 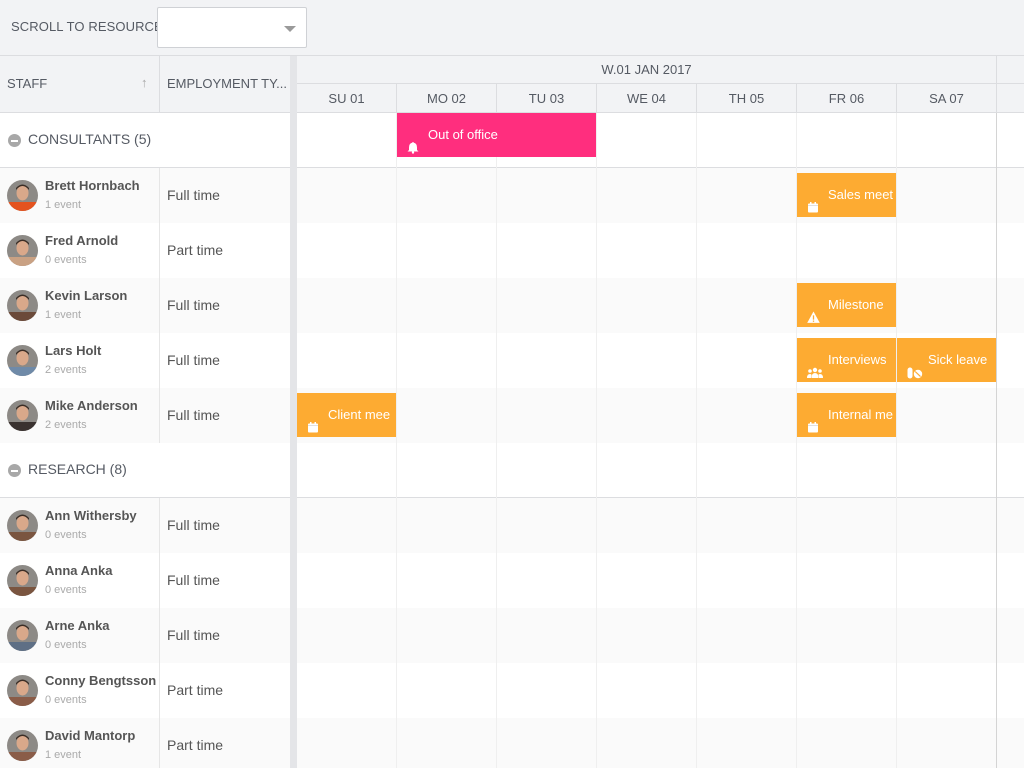 I want to click on week-header-filler, so click(x=1010, y=70).